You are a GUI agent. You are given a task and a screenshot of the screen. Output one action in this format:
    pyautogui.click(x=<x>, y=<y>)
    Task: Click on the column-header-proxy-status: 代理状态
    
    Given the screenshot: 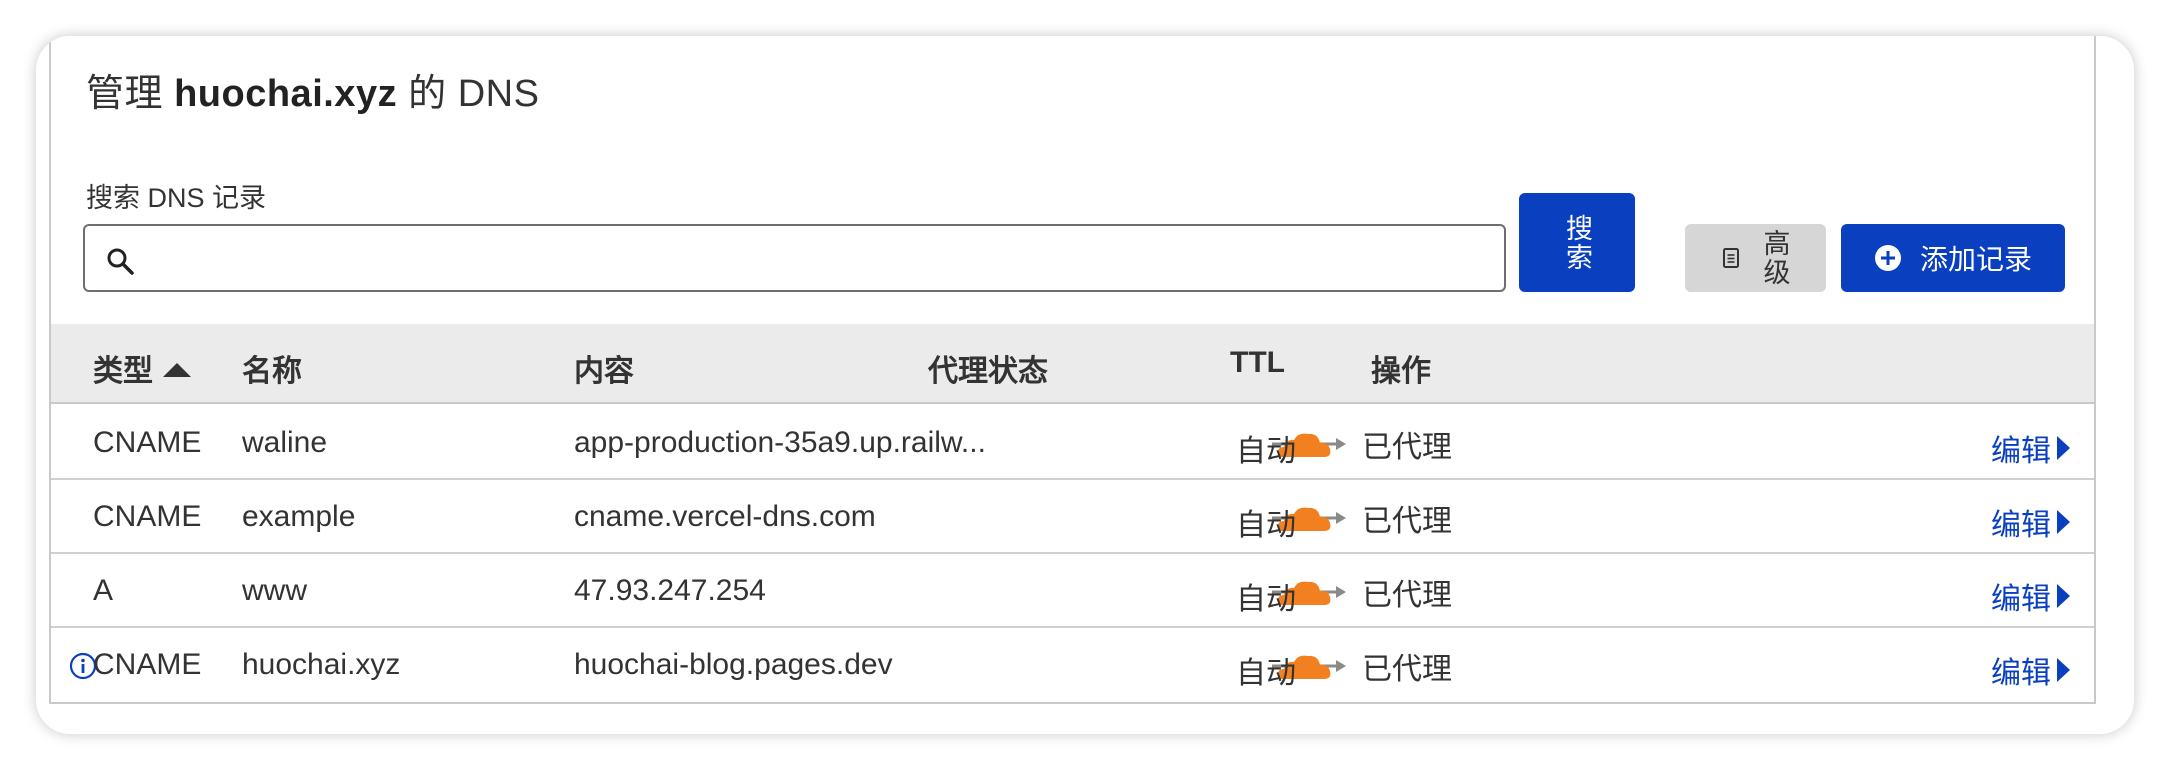 What is the action you would take?
    pyautogui.click(x=988, y=368)
    